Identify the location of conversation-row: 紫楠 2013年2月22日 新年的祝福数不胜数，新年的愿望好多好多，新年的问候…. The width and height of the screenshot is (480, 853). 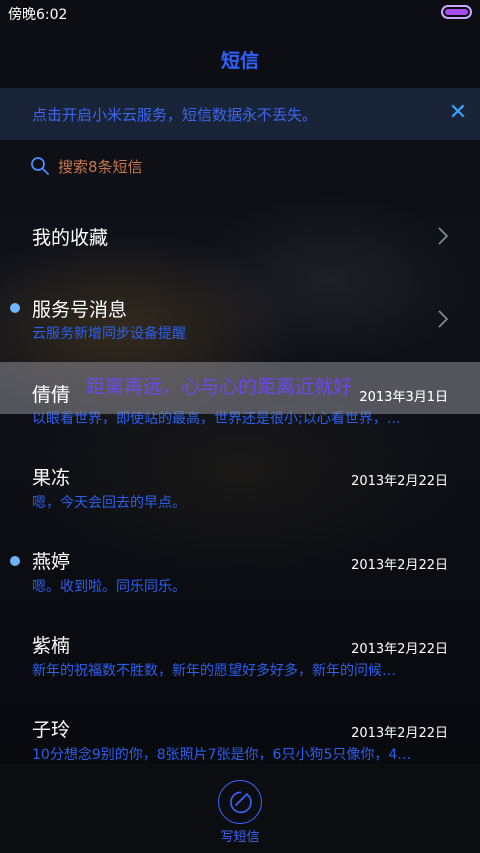
(240, 654).